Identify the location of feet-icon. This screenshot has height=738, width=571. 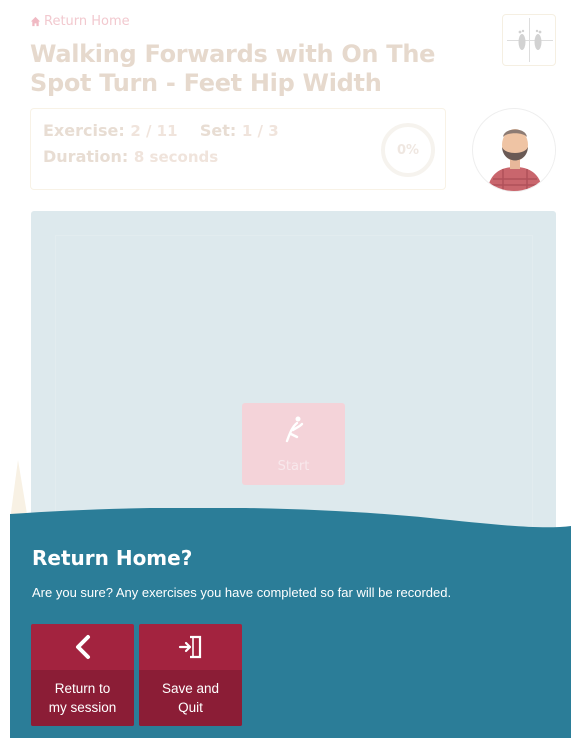
(530, 39).